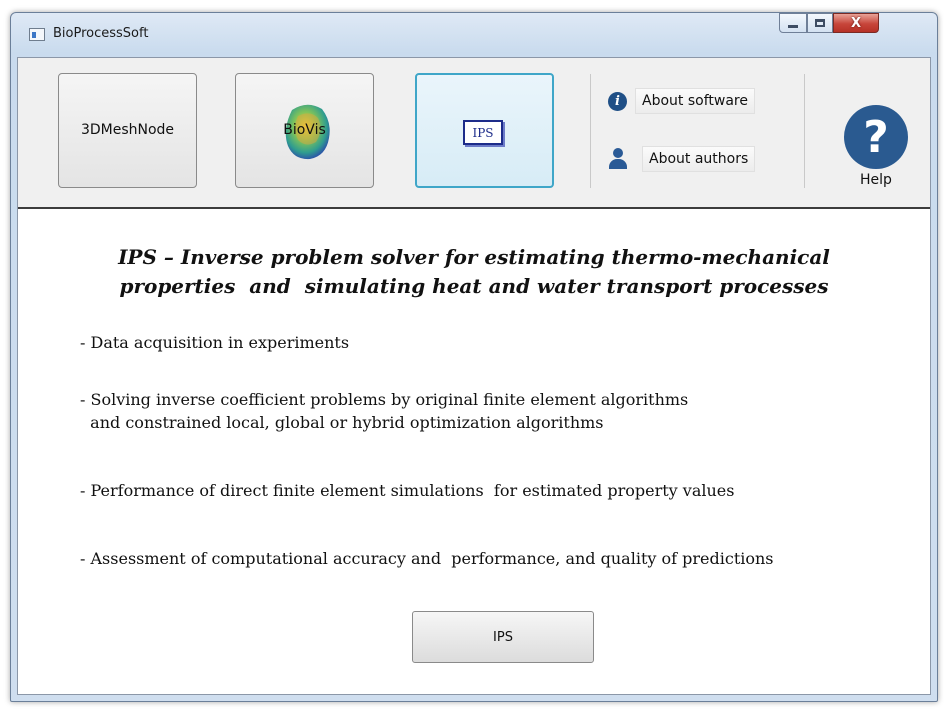 This screenshot has width=944, height=709. I want to click on help-label: Help, so click(876, 180).